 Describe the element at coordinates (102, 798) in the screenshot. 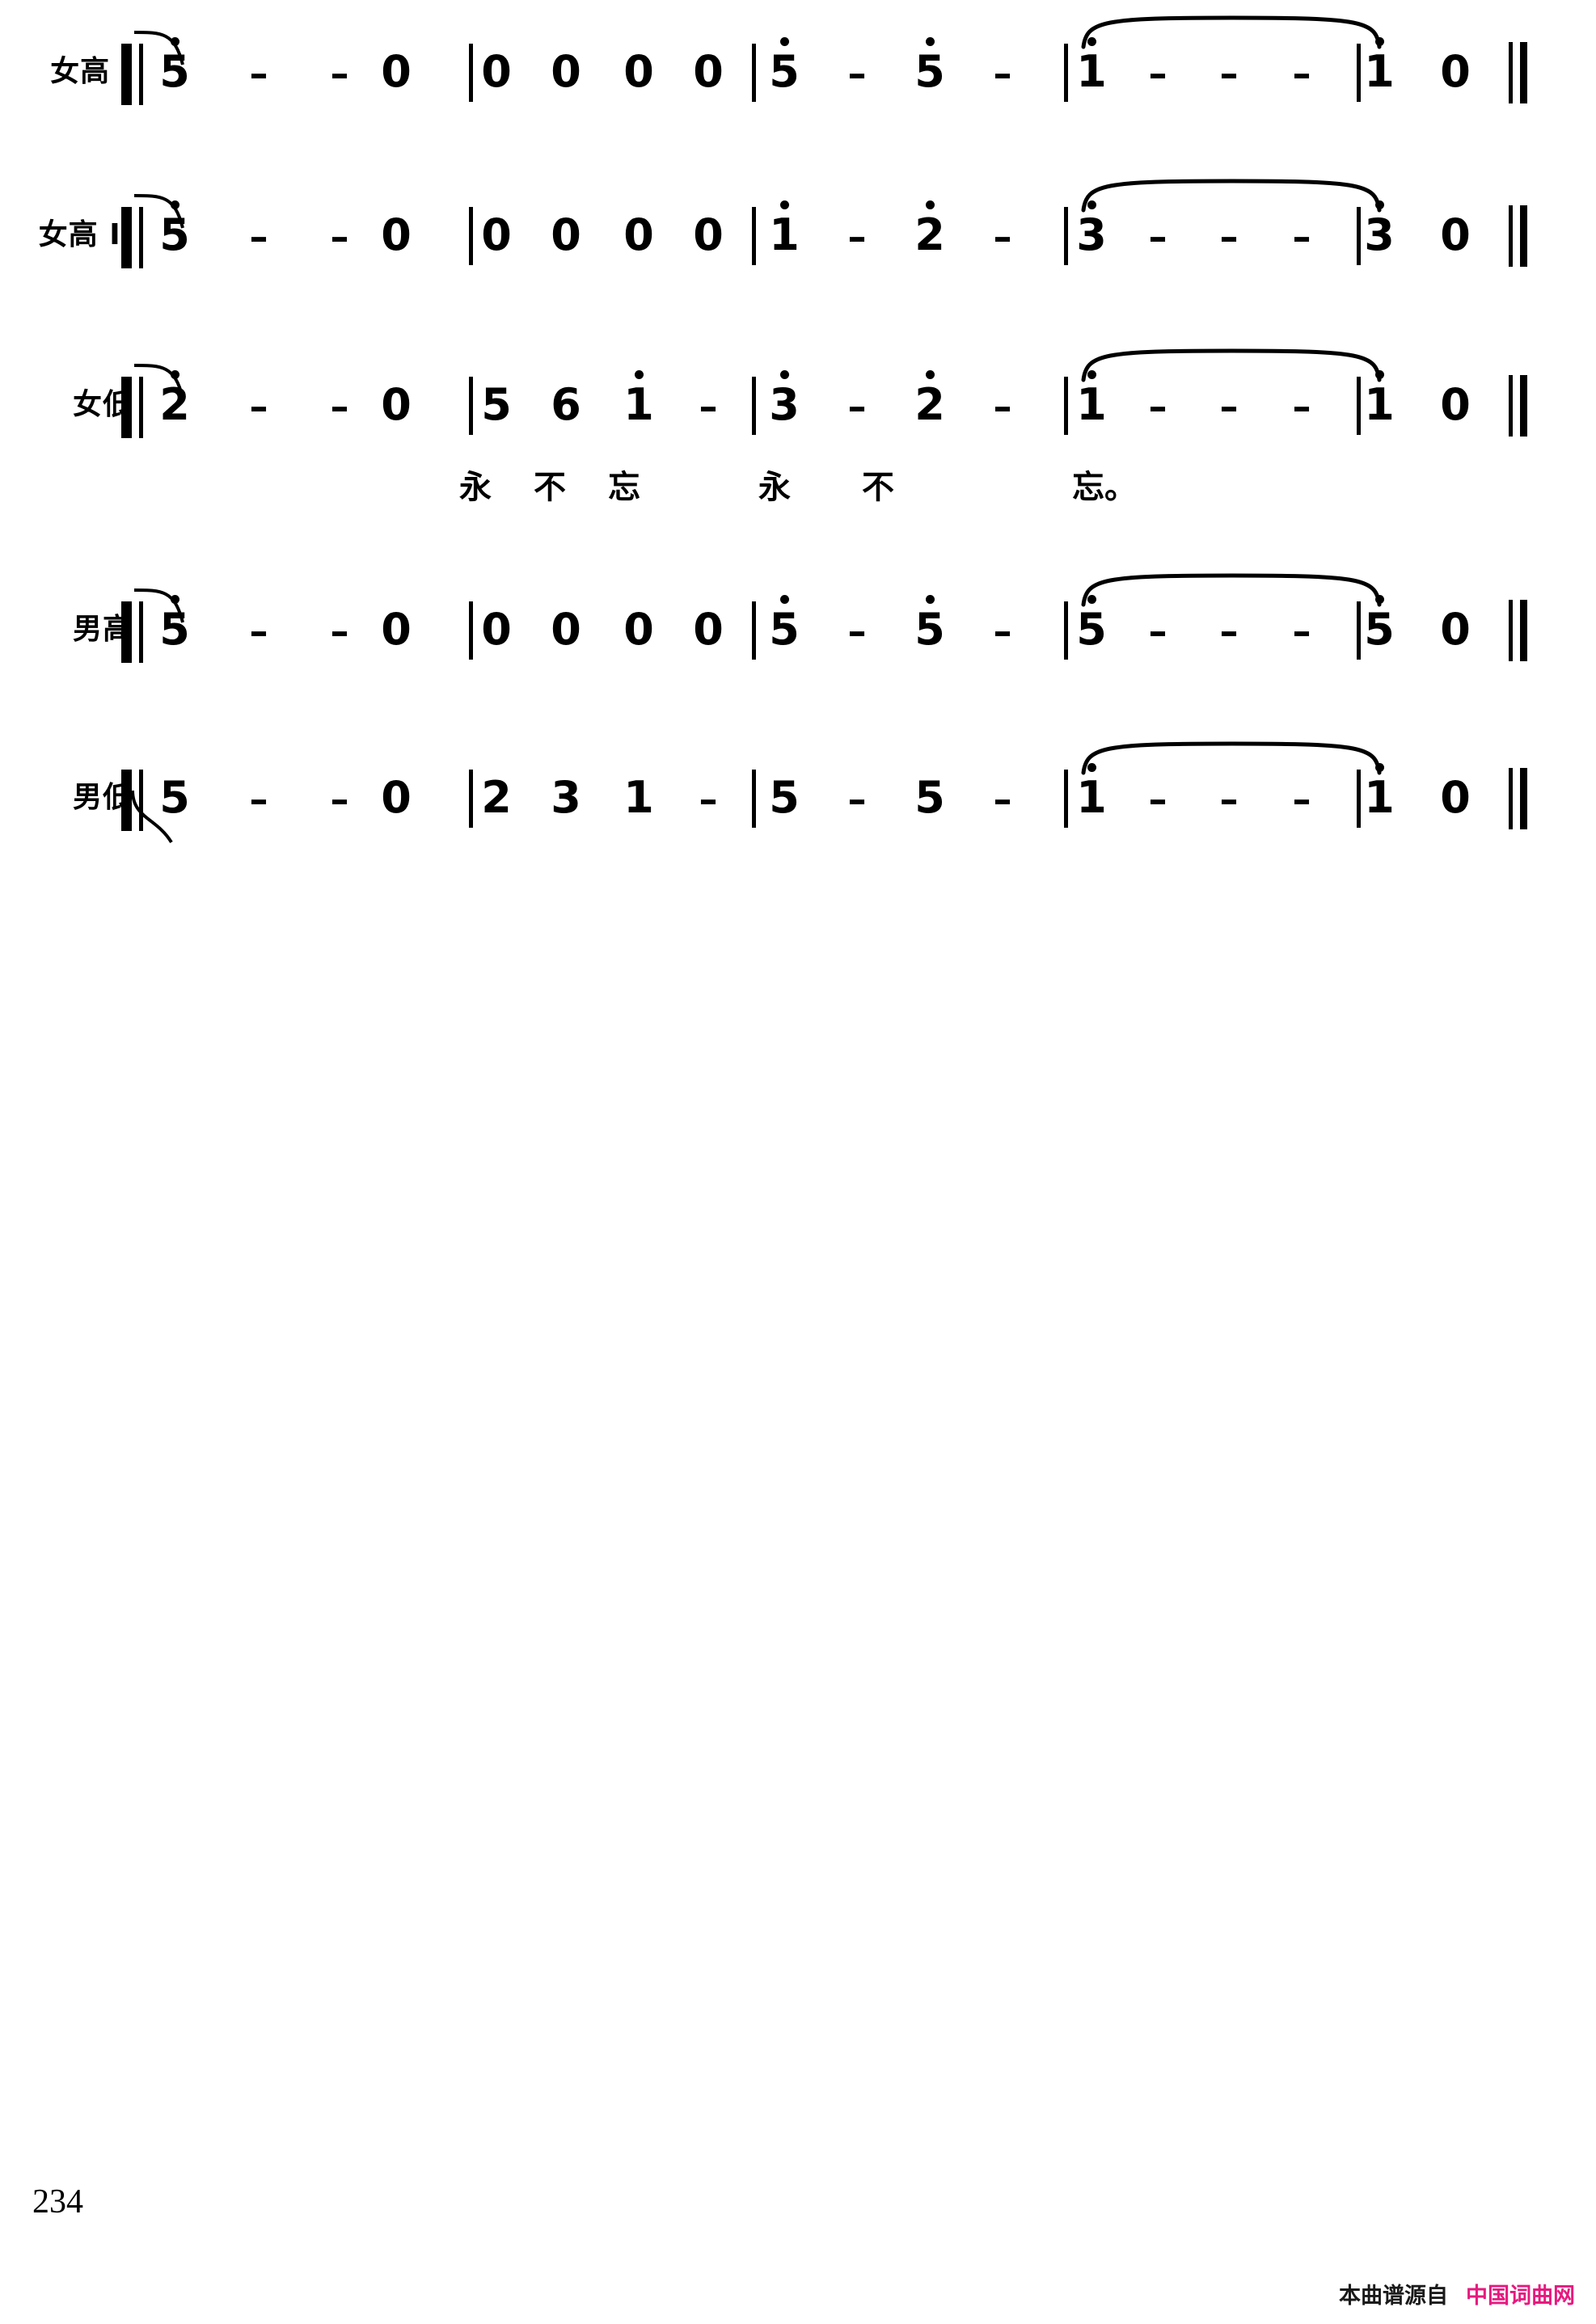

I see `part-label-bass: 男低` at that location.